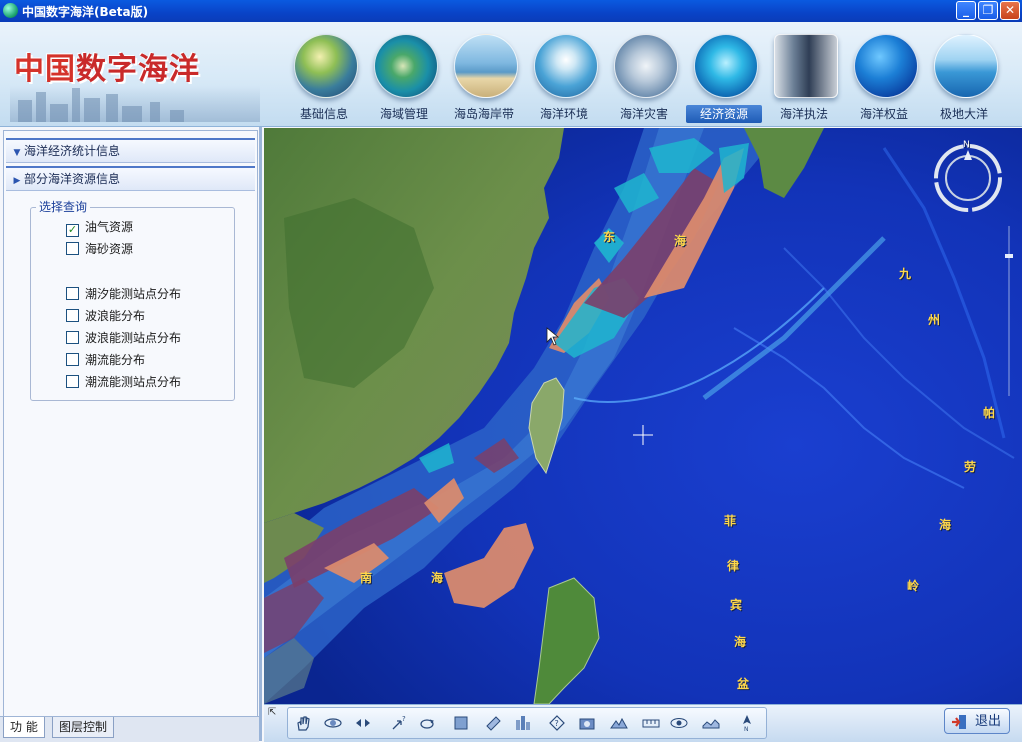 The height and width of the screenshot is (742, 1022). What do you see at coordinates (461, 723) in the screenshot?
I see `layer-map-icon` at bounding box center [461, 723].